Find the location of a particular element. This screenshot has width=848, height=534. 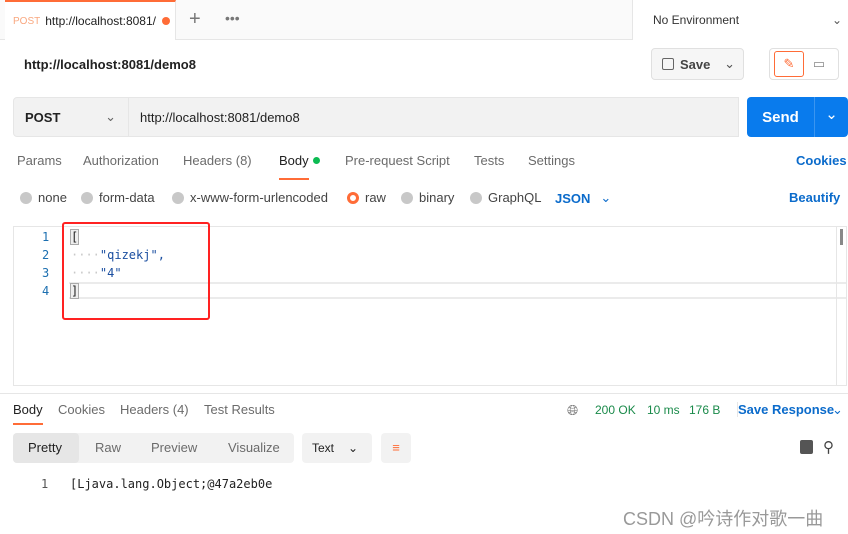

save-response-button: Save Response is located at coordinates (785, 409).